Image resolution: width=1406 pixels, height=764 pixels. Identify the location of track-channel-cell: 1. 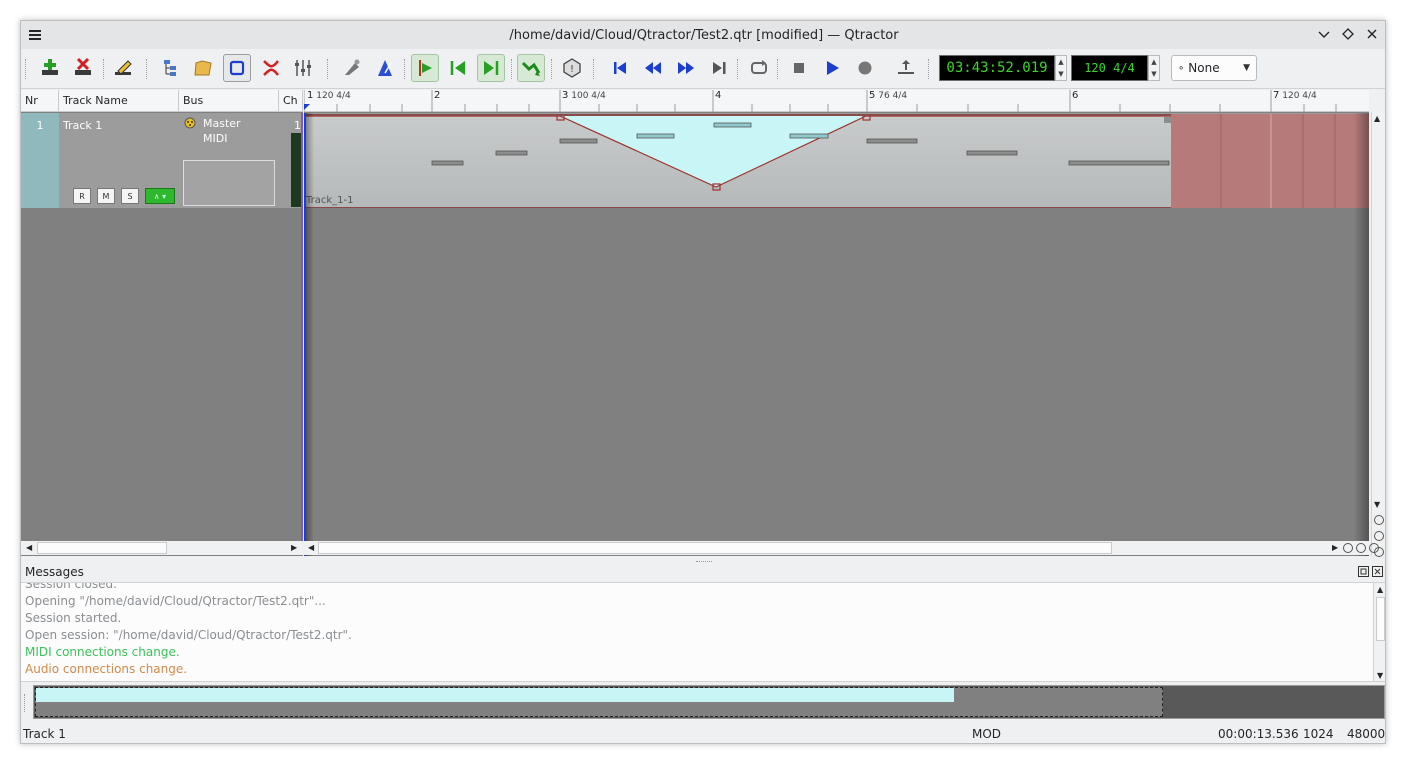
(291, 160).